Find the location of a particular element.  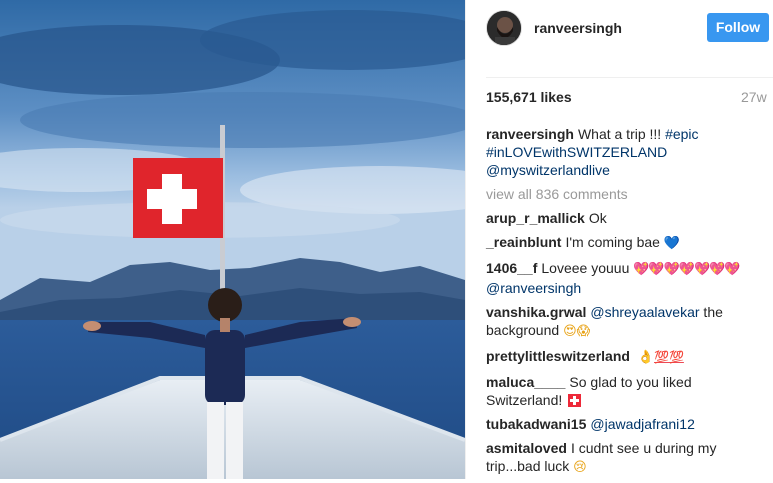

comment-username: _reainblunt is located at coordinates (523, 242).